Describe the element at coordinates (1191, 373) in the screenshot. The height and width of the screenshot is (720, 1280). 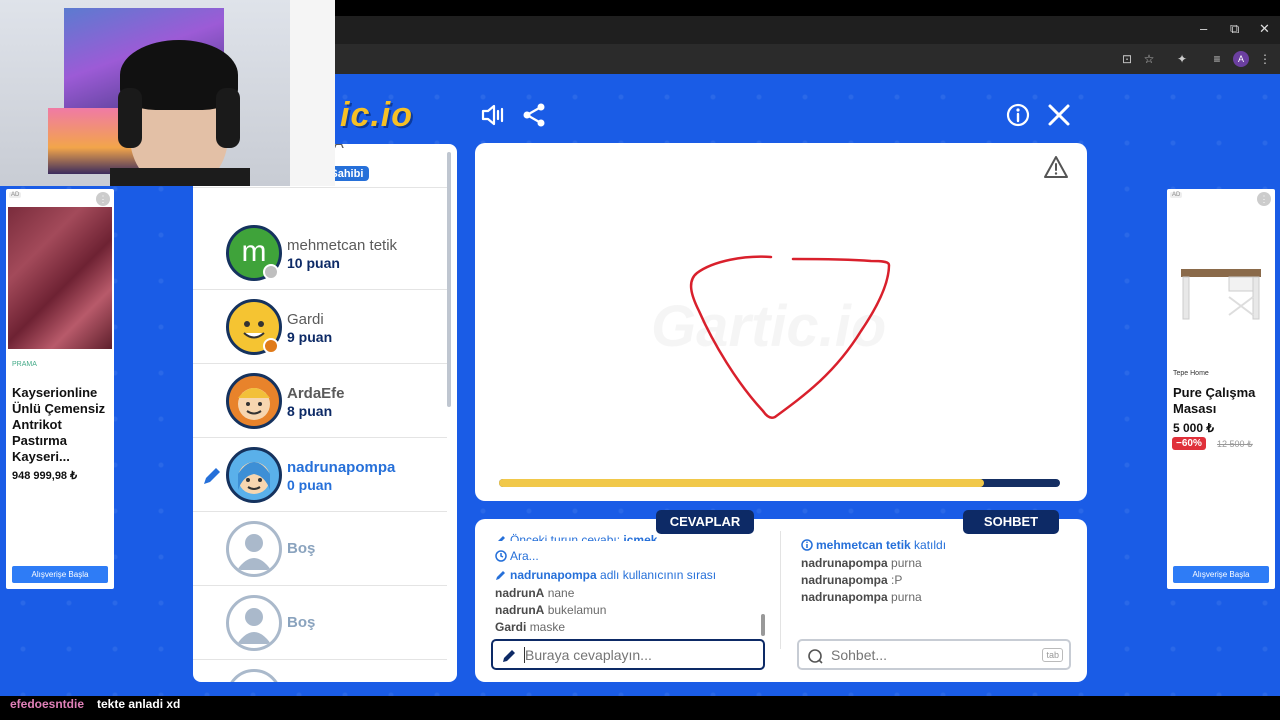
I see `ad-brand: Tepe Home` at that location.